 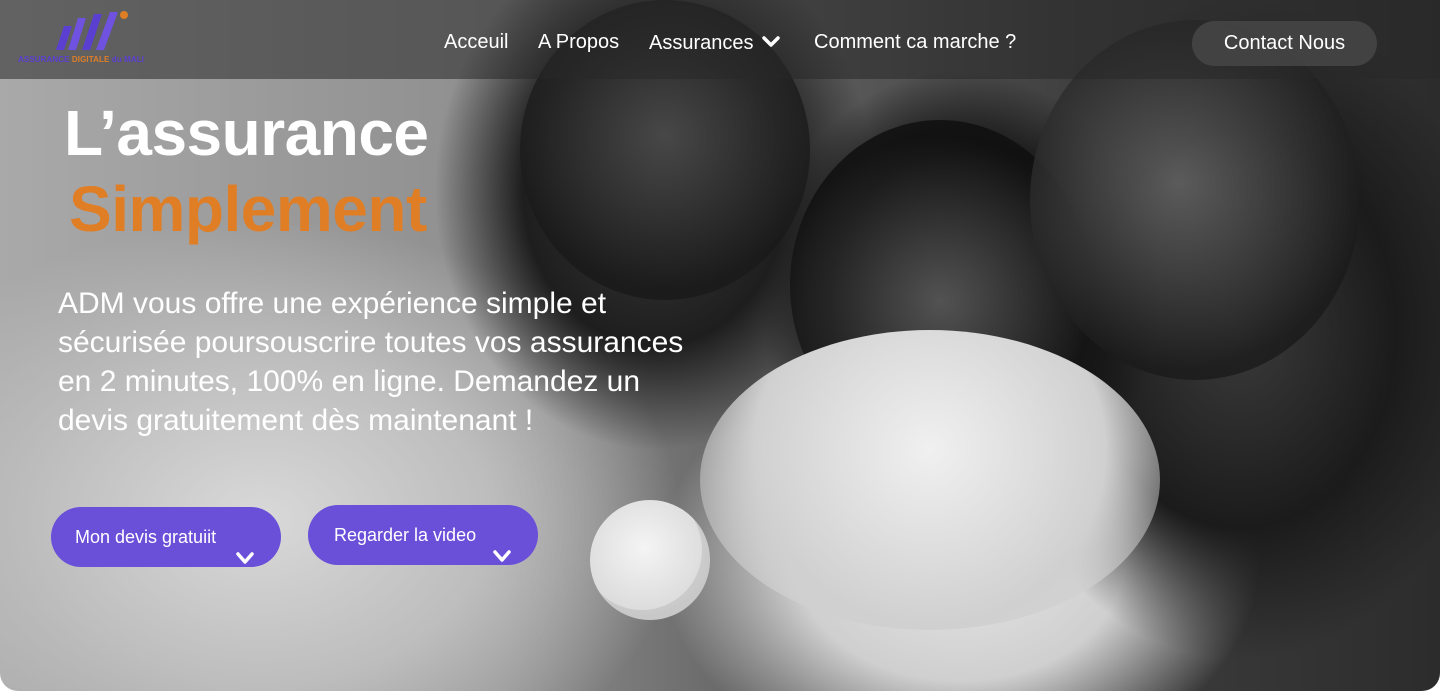 I want to click on nav-link-assurances: Assurances, so click(x=714, y=43).